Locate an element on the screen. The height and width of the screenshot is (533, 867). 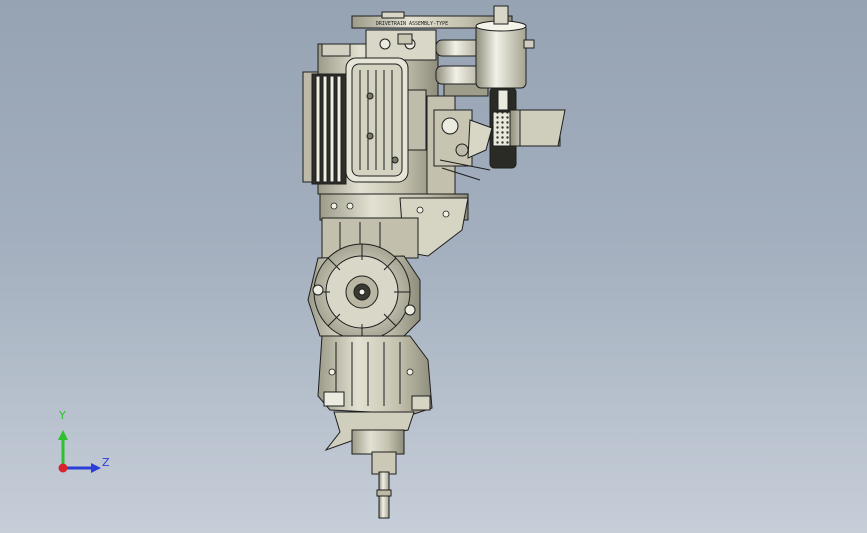
z-axis-label: Z is located at coordinates (106, 462).